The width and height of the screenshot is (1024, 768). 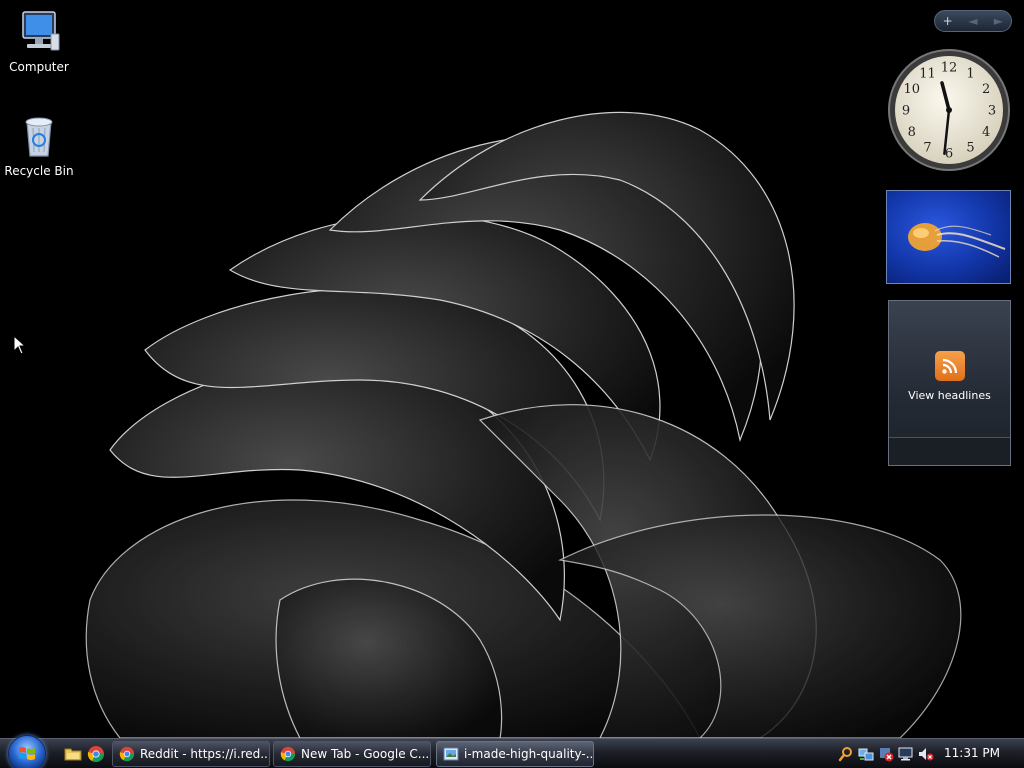 What do you see at coordinates (846, 754) in the screenshot?
I see `search-icon` at bounding box center [846, 754].